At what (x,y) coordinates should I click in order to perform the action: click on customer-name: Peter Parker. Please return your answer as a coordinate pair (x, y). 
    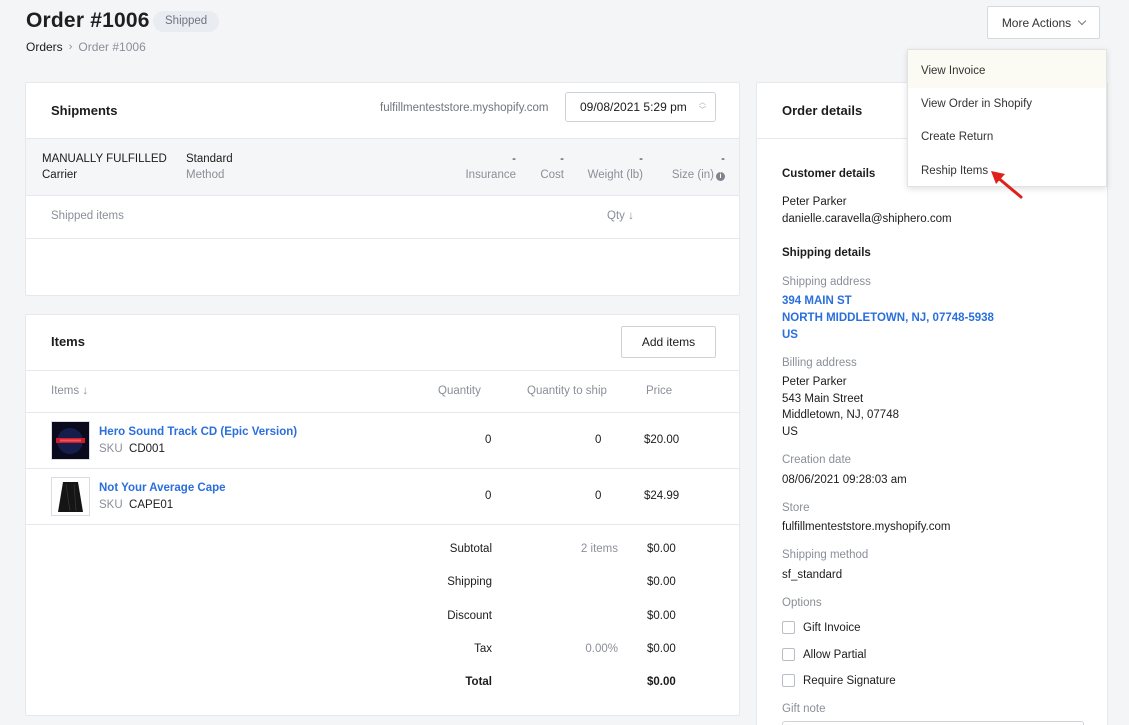
    Looking at the image, I should click on (814, 202).